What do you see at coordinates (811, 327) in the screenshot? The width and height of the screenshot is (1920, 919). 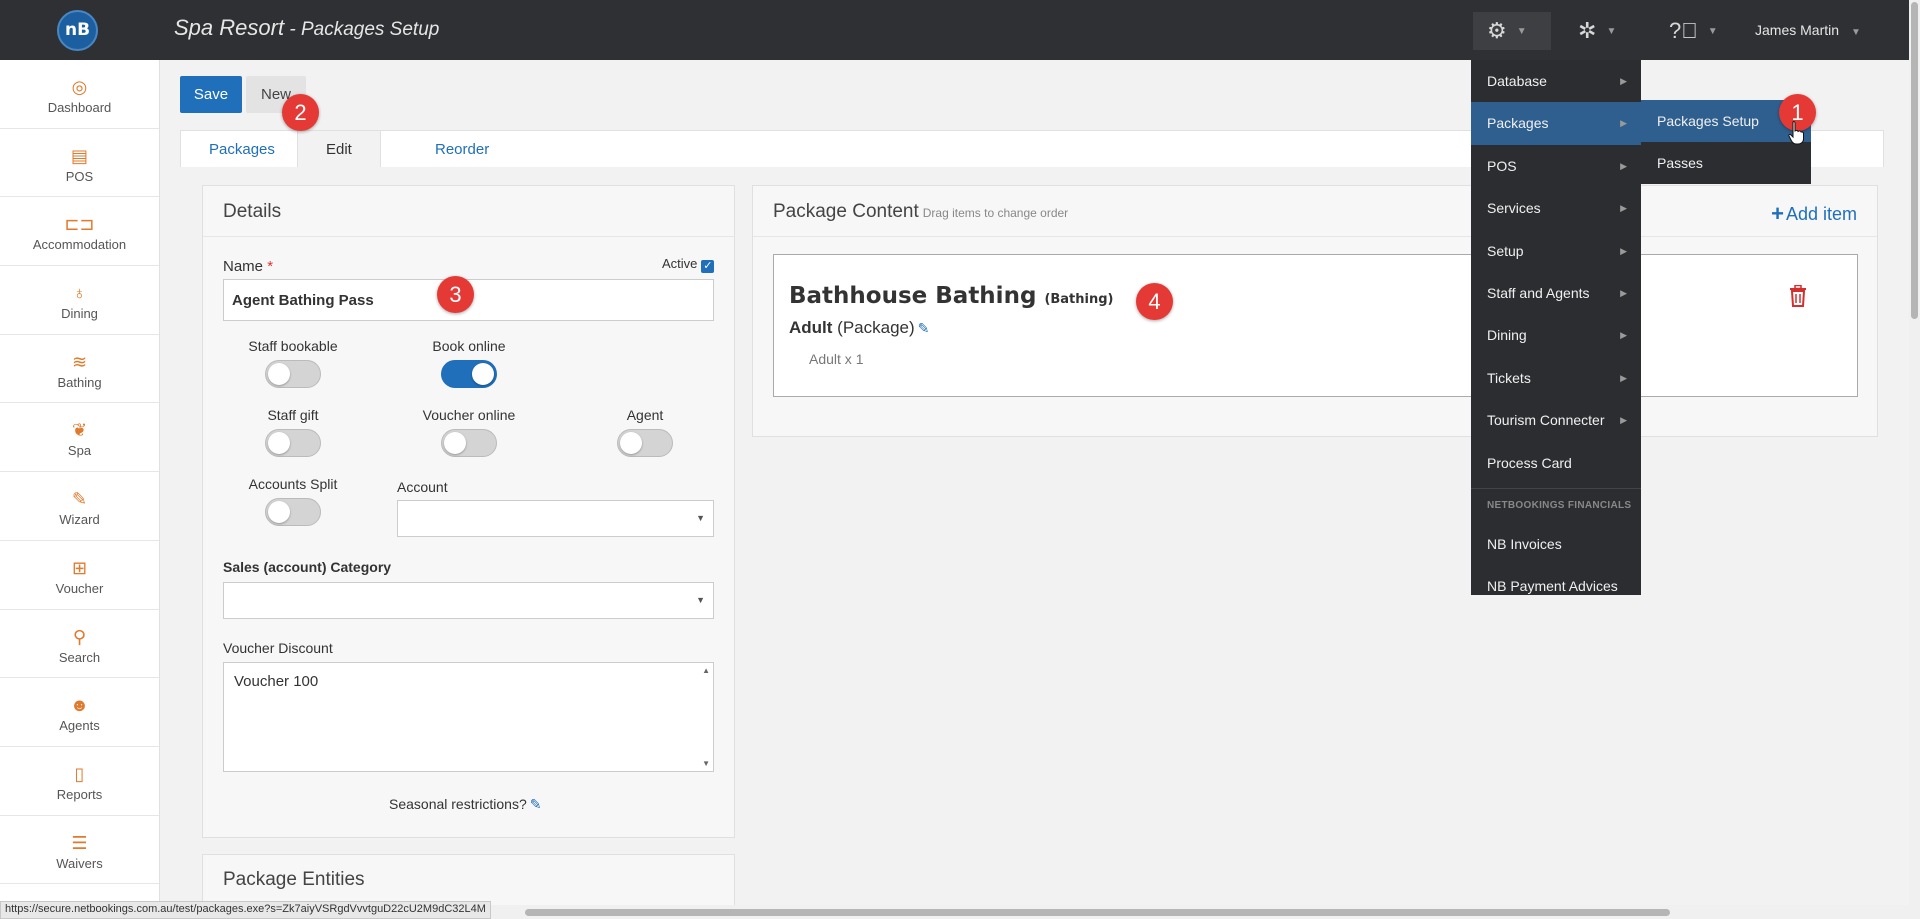 I see `package-item-type-label: Adult` at bounding box center [811, 327].